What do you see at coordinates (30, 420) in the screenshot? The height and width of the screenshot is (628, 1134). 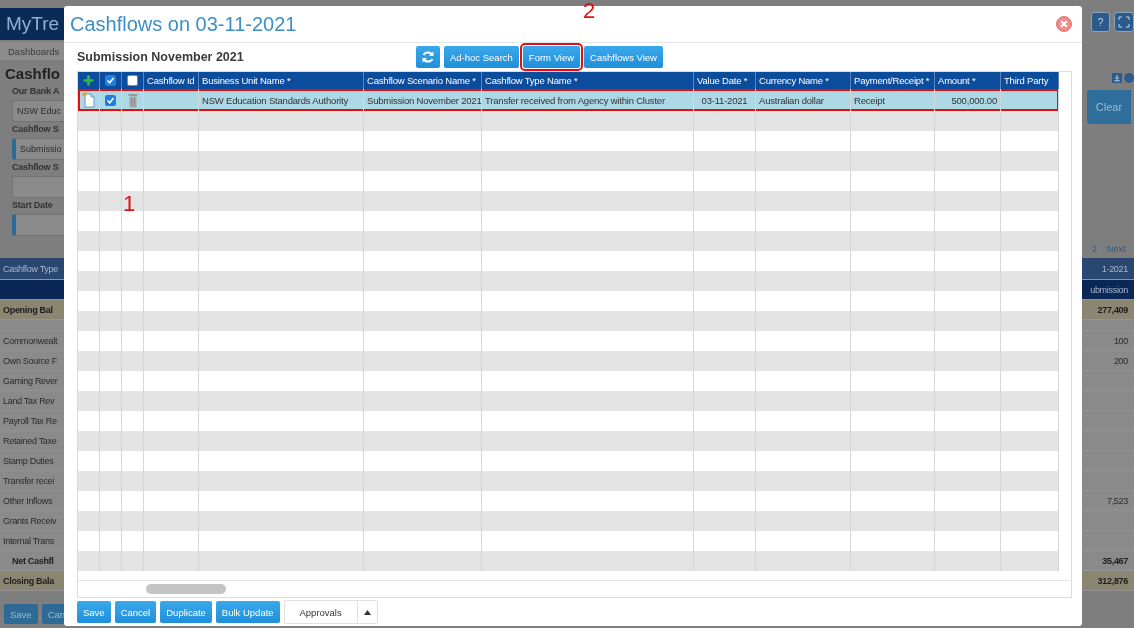 I see `row-label: Payroll Tax Re` at bounding box center [30, 420].